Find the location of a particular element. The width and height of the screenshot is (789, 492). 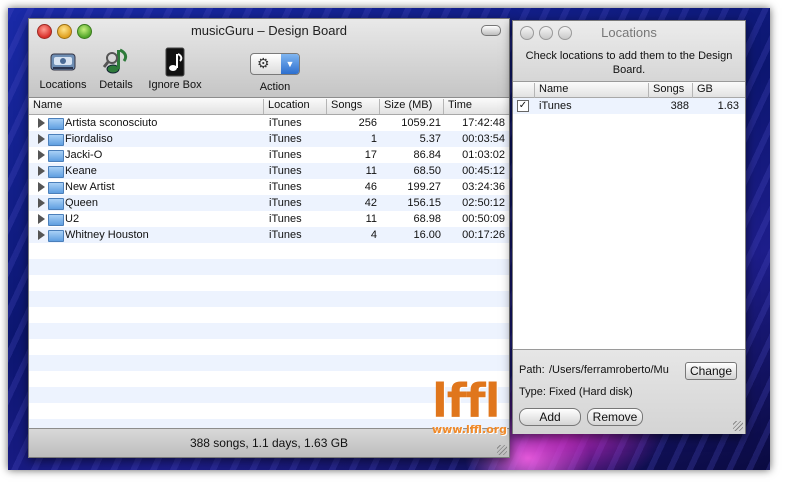

artist-name: U2 is located at coordinates (72, 219).